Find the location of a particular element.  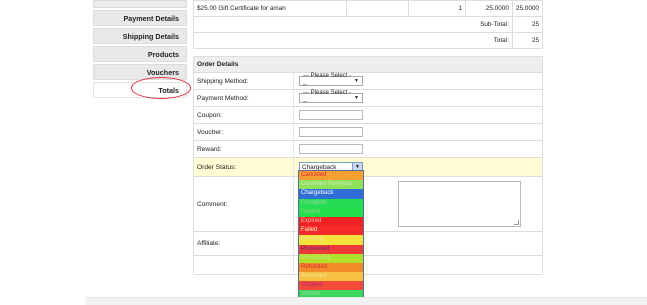

status-option: Complete is located at coordinates (331, 203).